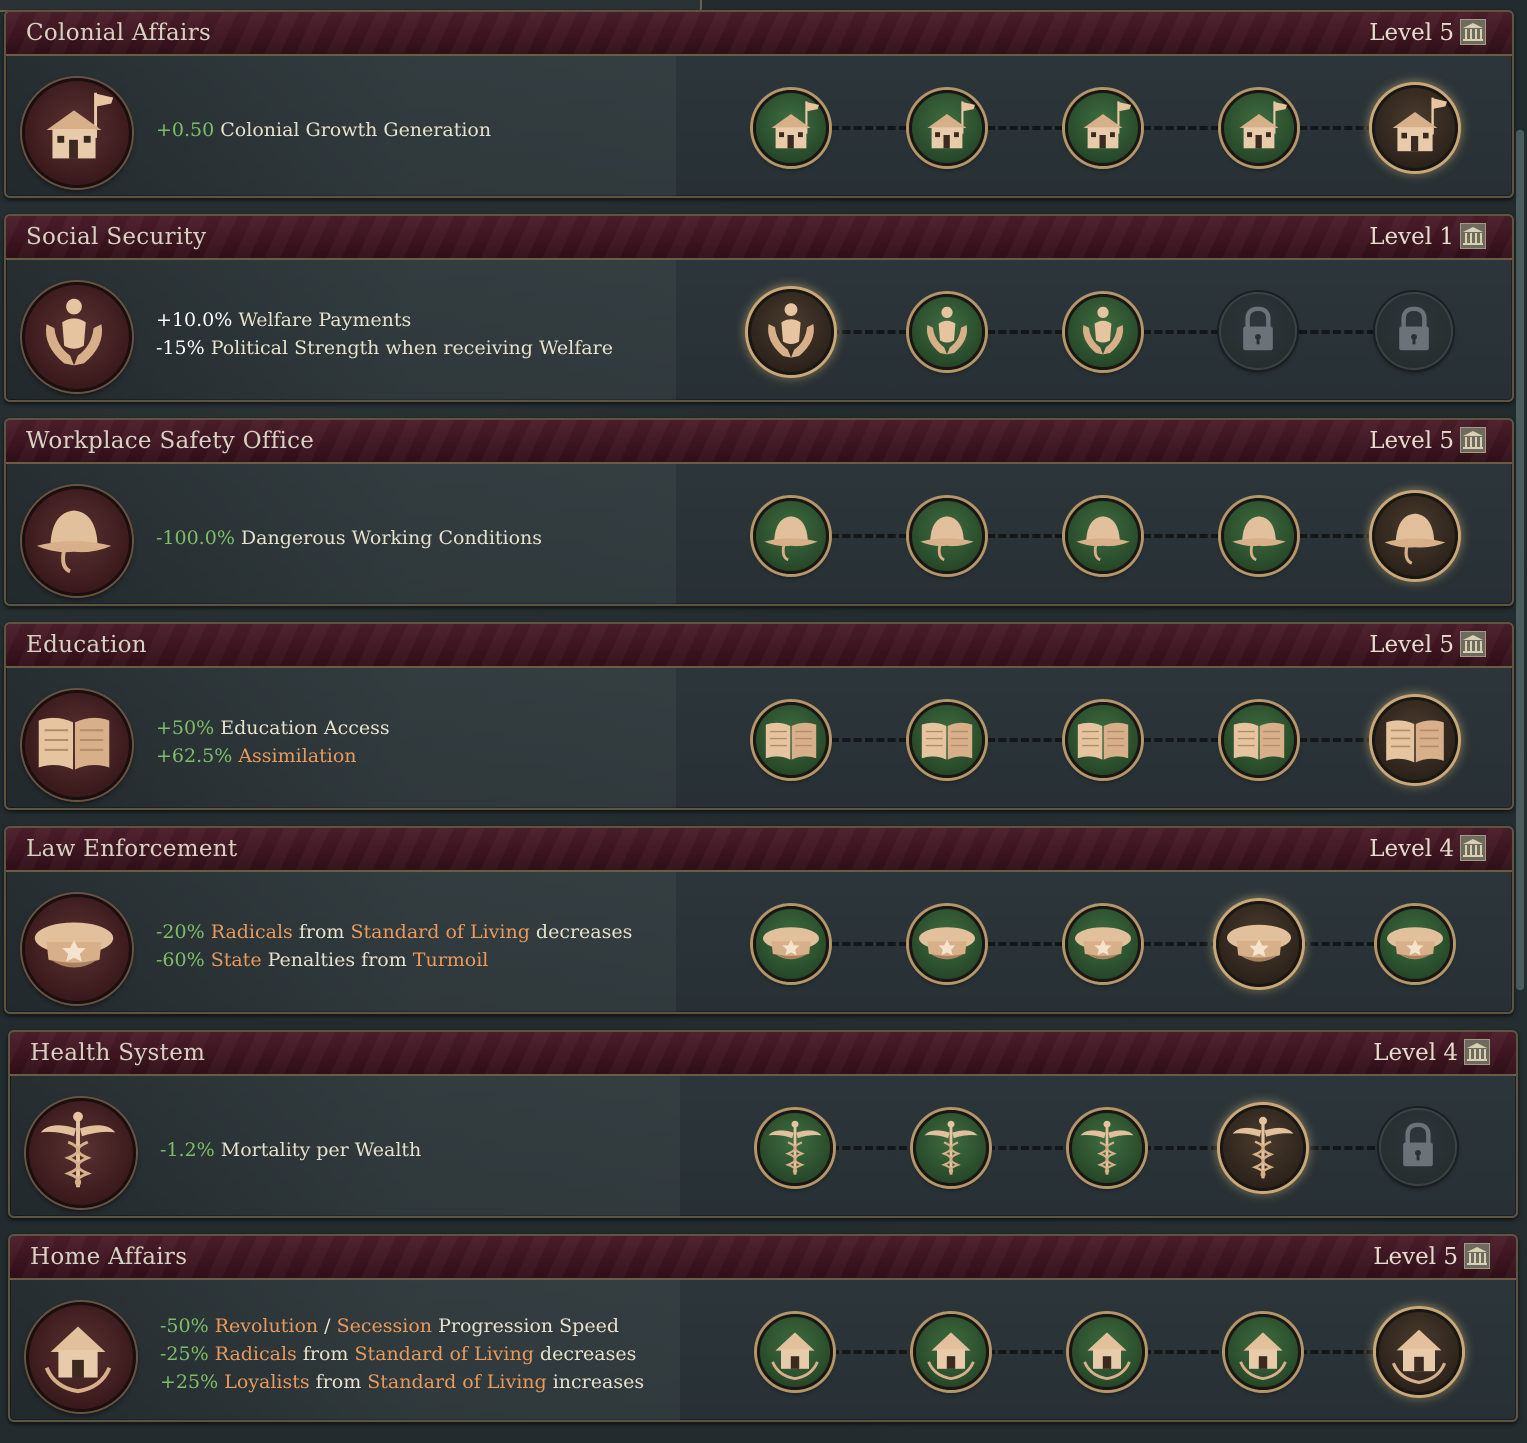  I want to click on effect-text: /, so click(327, 1326).